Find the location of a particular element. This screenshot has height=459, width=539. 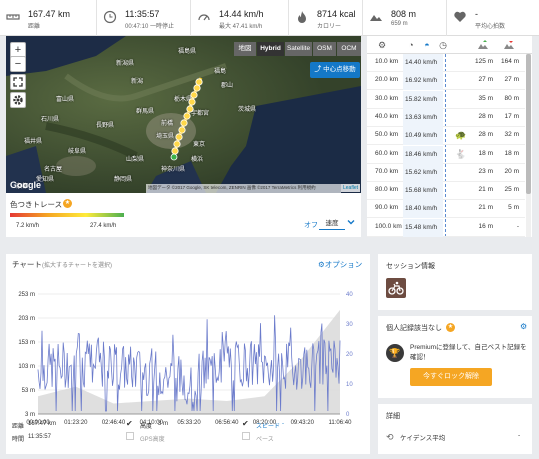

tab-hybrid: Hybrid is located at coordinates (270, 49).